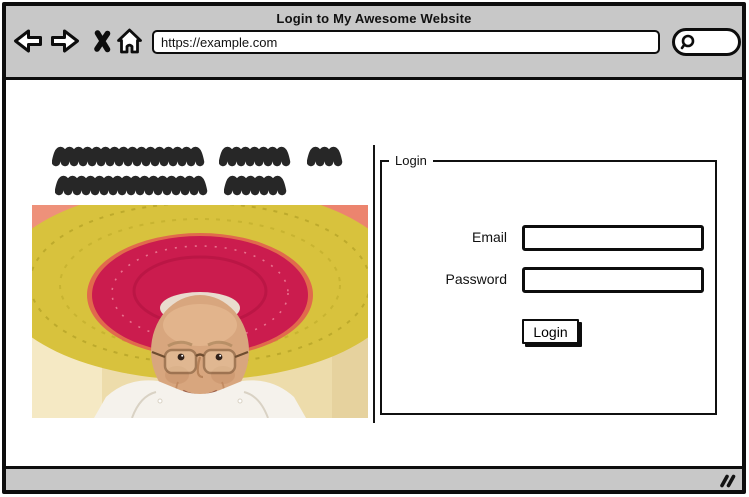 The image size is (749, 497). I want to click on status-bar, so click(374, 478).